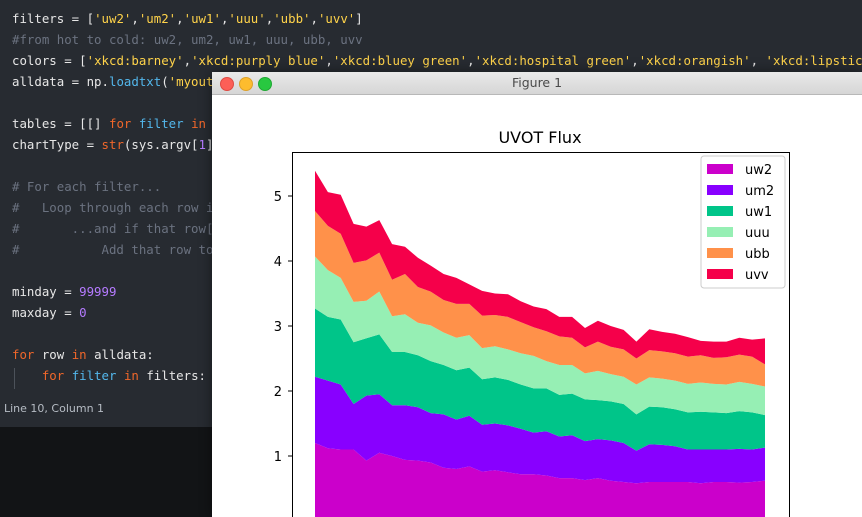  I want to click on code-token: # Loop through each row in, so click(116, 207).